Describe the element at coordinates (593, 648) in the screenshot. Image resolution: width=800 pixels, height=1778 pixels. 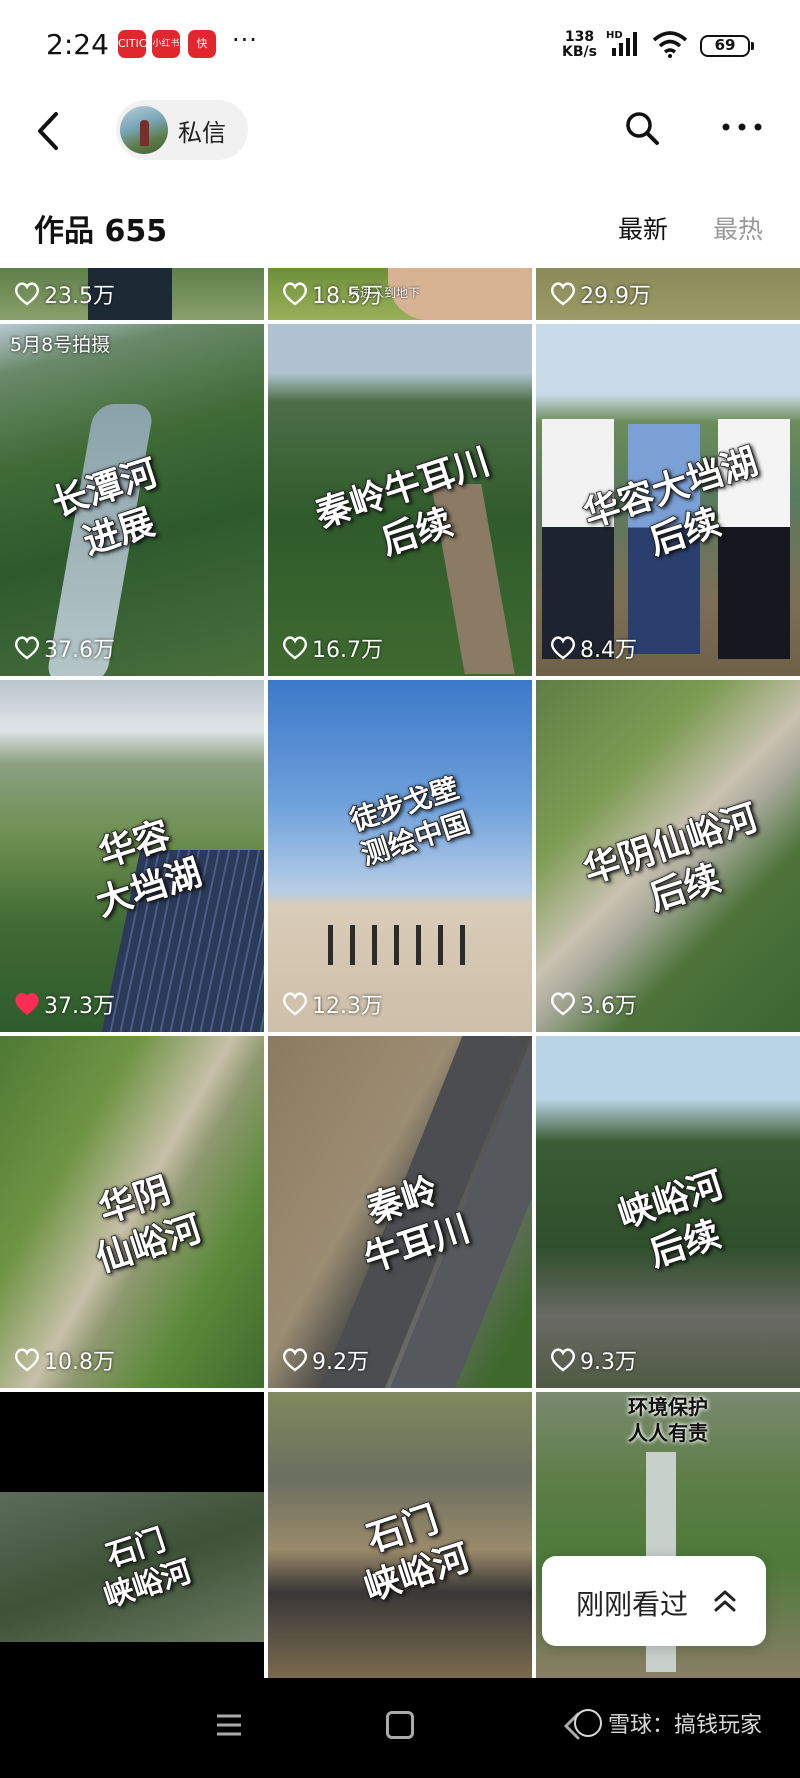
I see `like-count: 8.4万` at that location.